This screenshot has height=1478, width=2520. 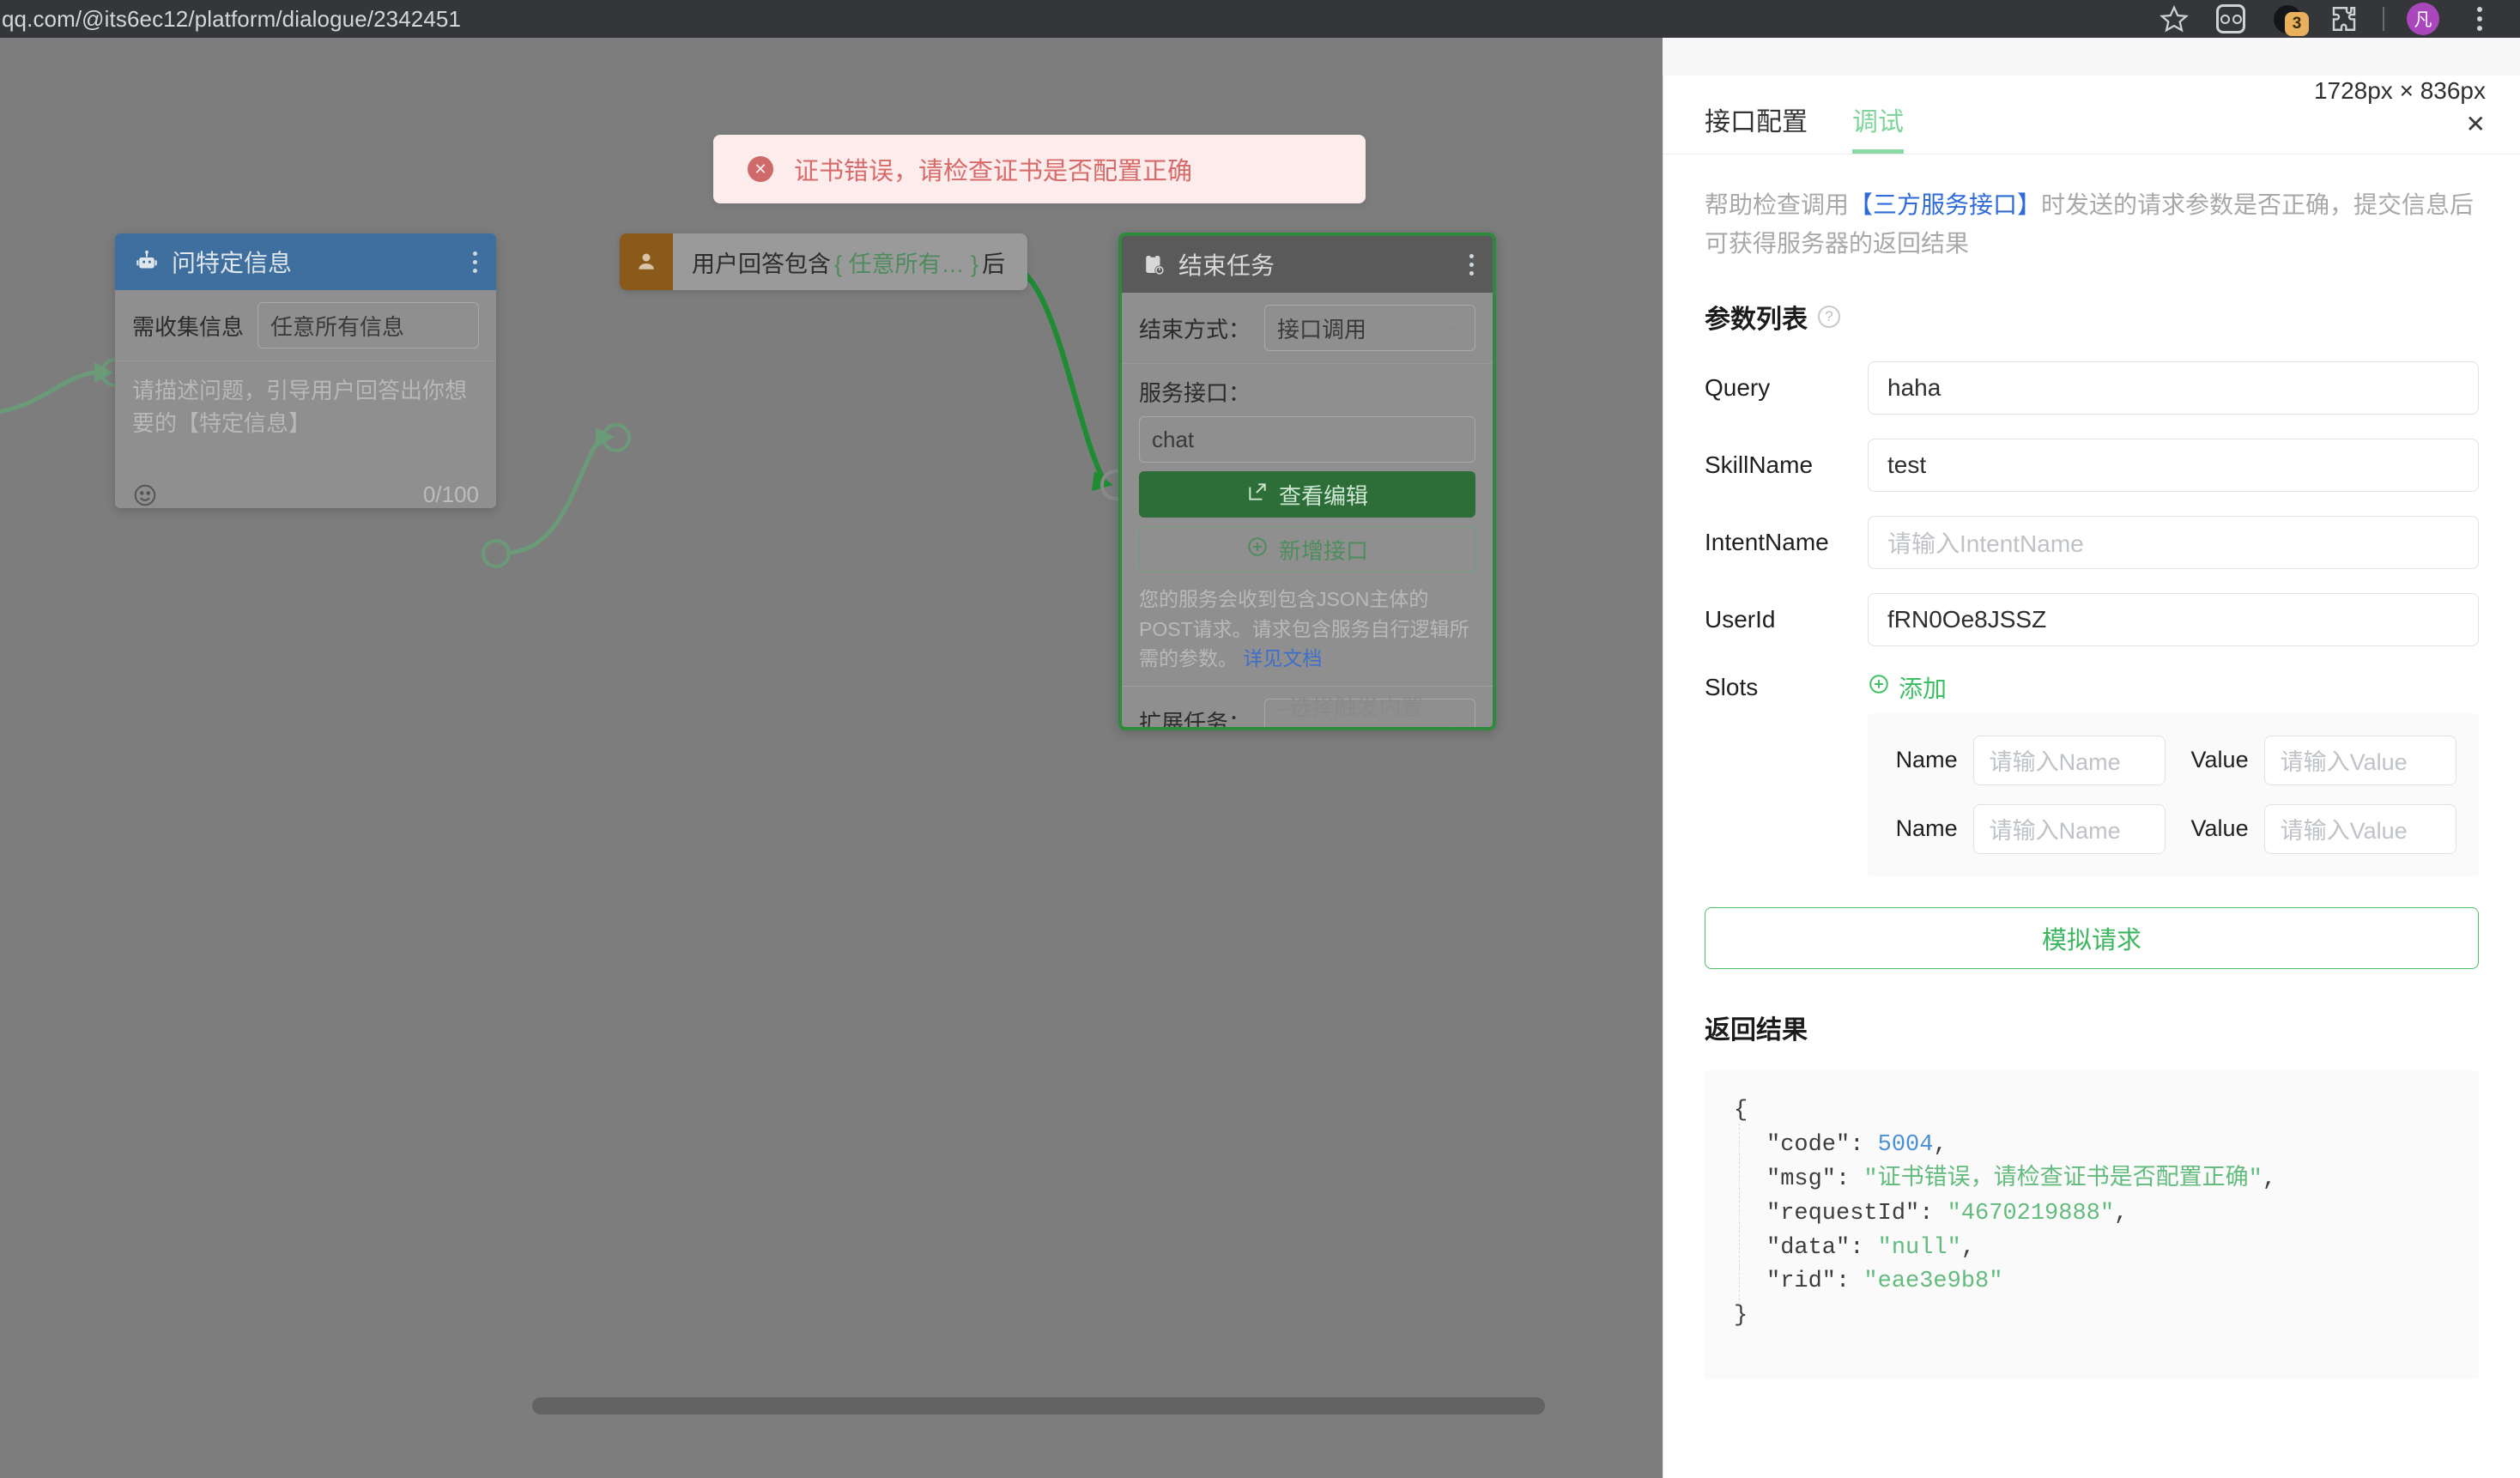 I want to click on node-ask-collect-select: 任意所有信息, so click(x=368, y=325).